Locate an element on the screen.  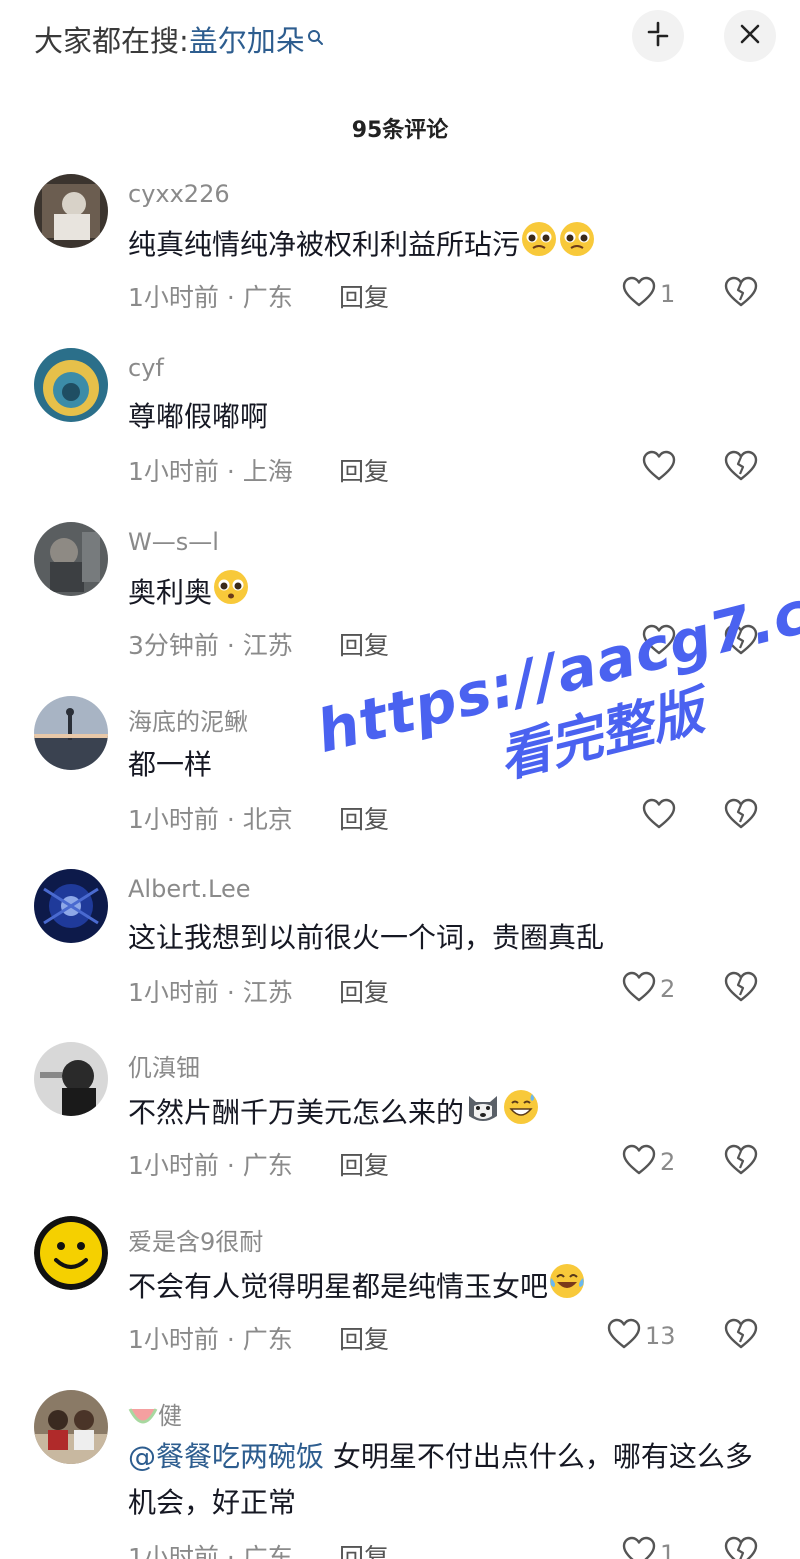
comment-username: cyf is located at coordinates (146, 368).